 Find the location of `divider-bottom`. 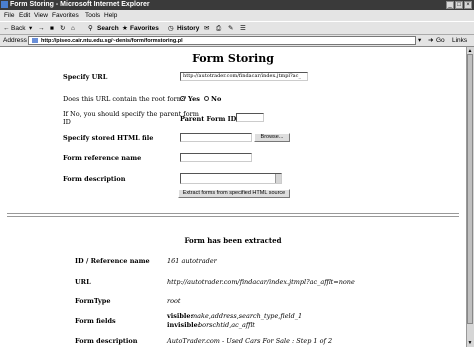

divider-bottom is located at coordinates (233, 216).